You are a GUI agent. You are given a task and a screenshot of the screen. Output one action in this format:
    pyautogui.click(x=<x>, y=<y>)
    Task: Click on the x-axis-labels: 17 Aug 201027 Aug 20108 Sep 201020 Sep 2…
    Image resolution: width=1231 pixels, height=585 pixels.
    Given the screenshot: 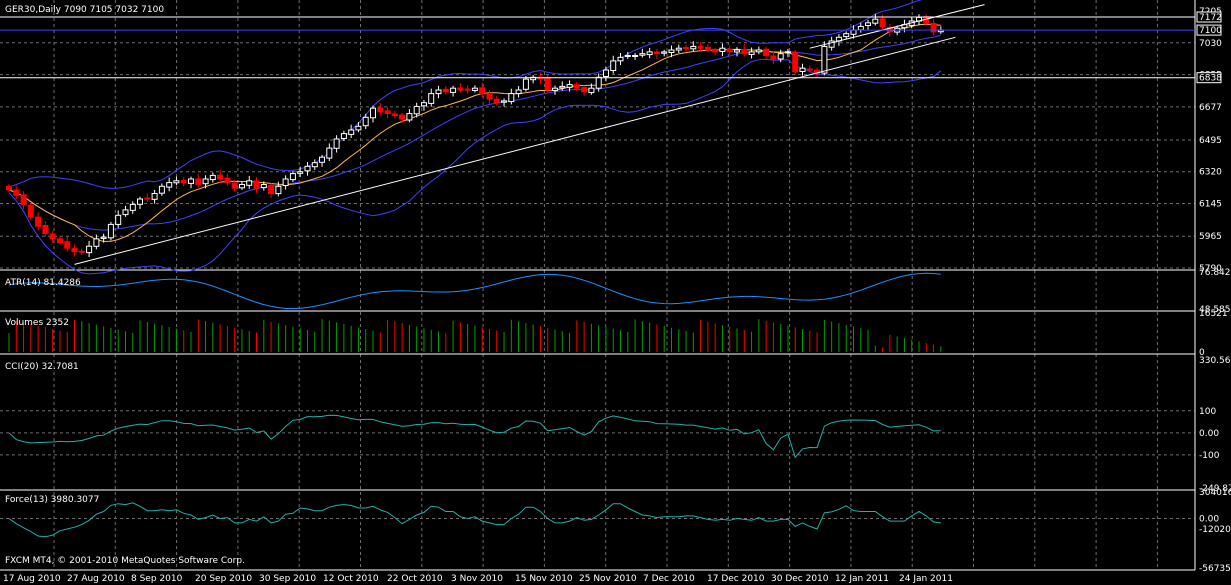 What is the action you would take?
    pyautogui.click(x=478, y=579)
    